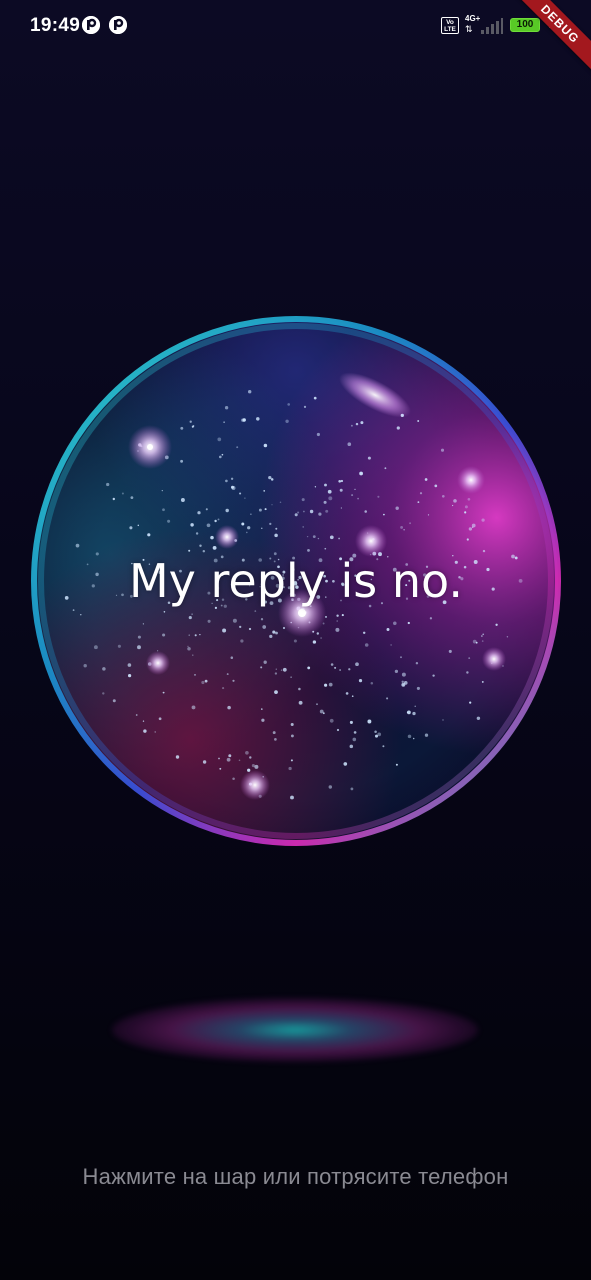 This screenshot has width=591, height=1280. I want to click on p-notification-icon, so click(118, 25).